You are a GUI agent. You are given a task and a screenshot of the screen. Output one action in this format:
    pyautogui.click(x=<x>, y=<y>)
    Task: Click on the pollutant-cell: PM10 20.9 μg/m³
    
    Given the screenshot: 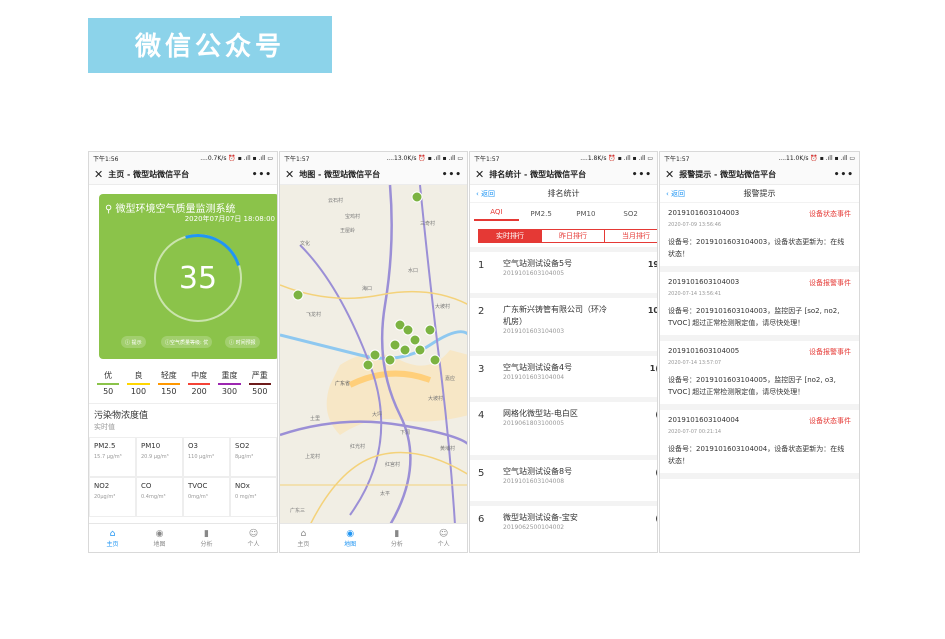 What is the action you would take?
    pyautogui.click(x=159, y=457)
    